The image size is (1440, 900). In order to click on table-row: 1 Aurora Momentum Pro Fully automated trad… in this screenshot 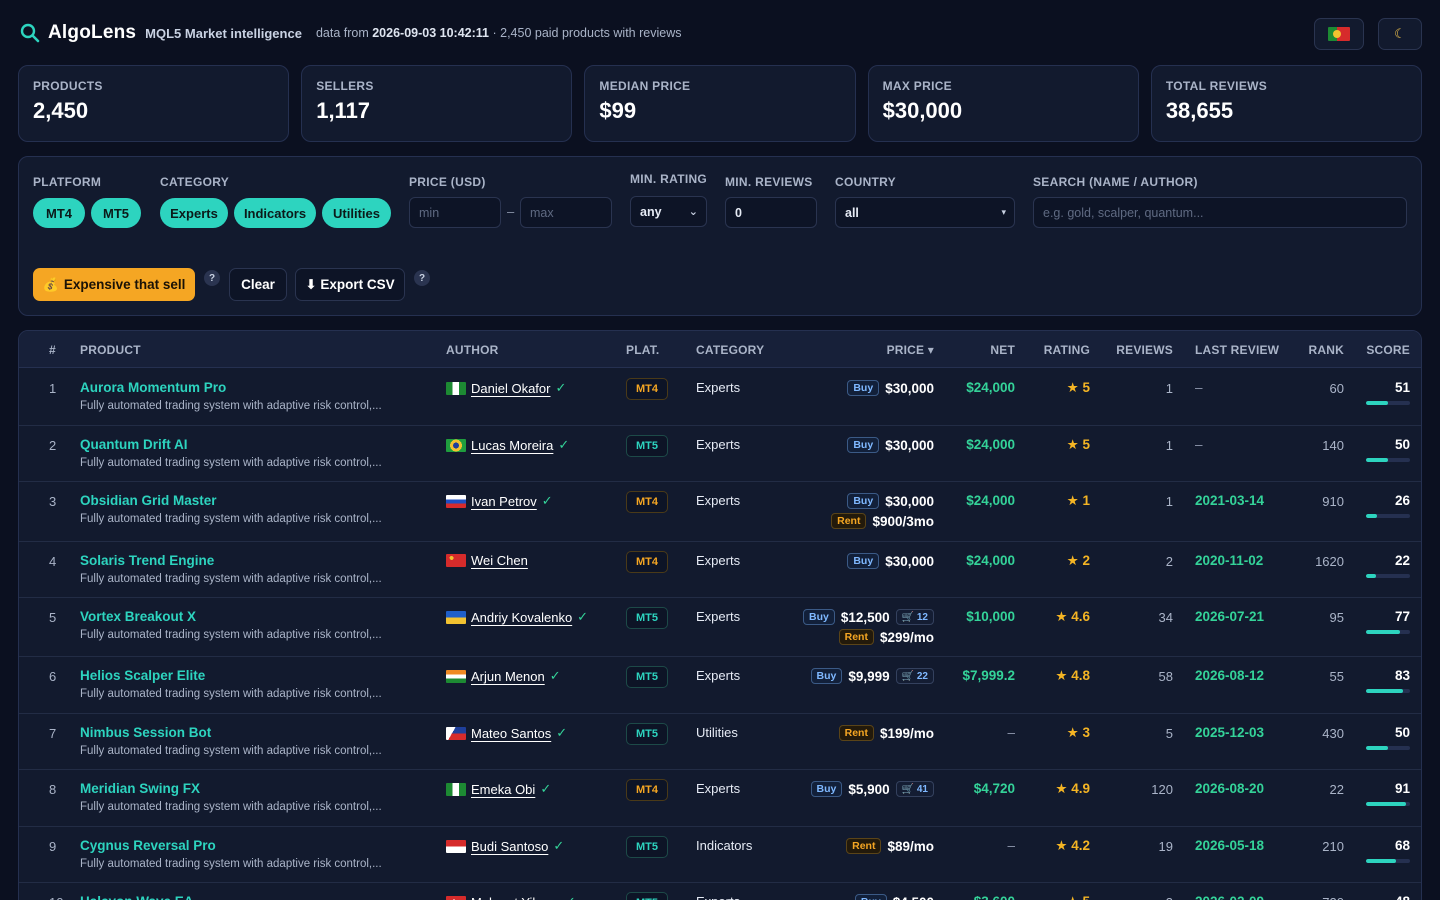, I will do `click(720, 397)`.